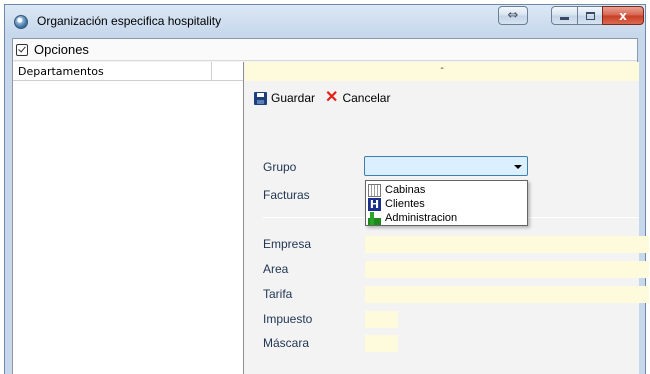  What do you see at coordinates (405, 190) in the screenshot?
I see `option-label: Cabinas` at bounding box center [405, 190].